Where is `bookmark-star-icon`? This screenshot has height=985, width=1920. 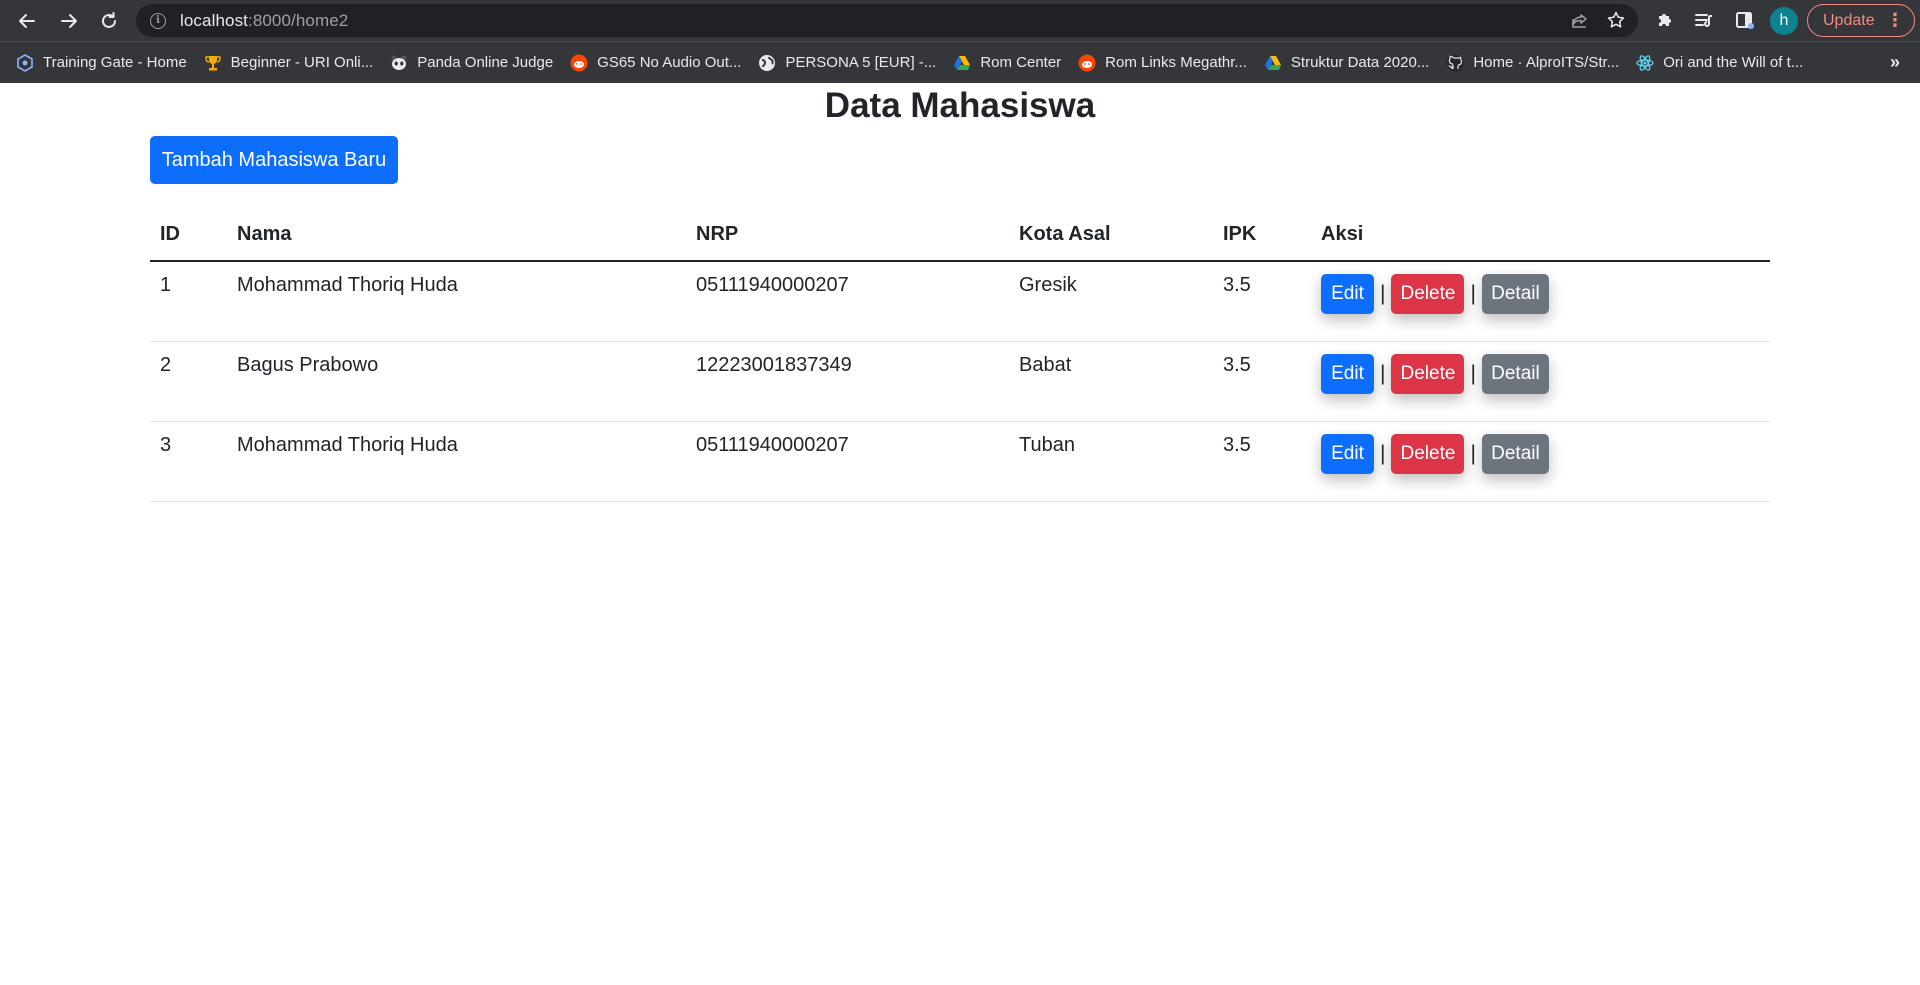 bookmark-star-icon is located at coordinates (1616, 20).